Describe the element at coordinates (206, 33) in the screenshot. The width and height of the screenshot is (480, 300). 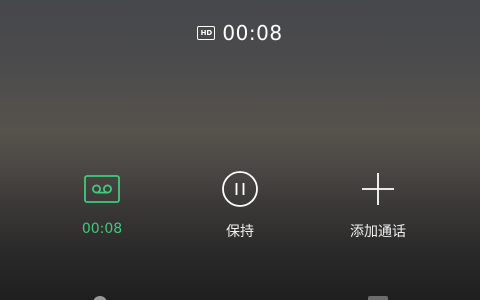
I see `hd-icon: HD` at that location.